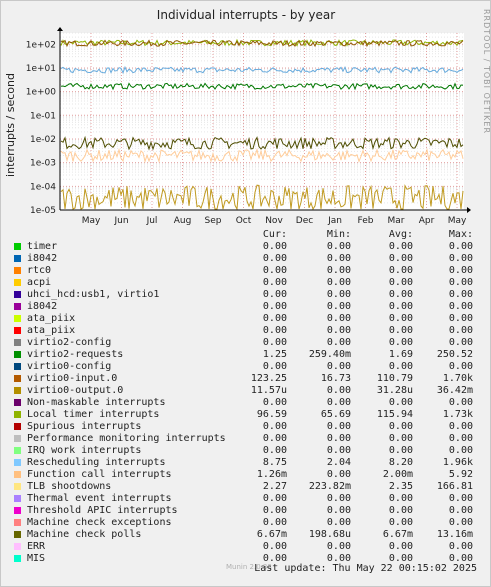  What do you see at coordinates (84, 426) in the screenshot?
I see `legend-label: Spurious interrupts` at bounding box center [84, 426].